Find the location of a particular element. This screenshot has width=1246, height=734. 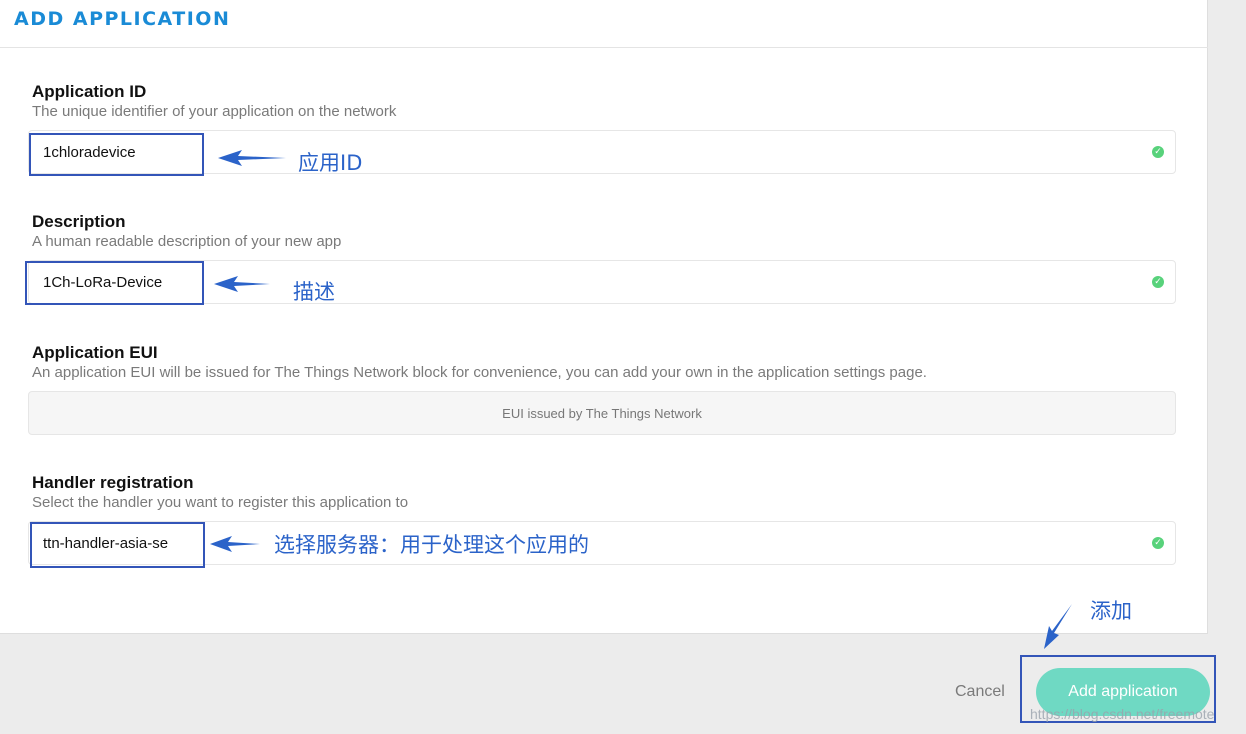

handler-label: Handler registration is located at coordinates (113, 482).